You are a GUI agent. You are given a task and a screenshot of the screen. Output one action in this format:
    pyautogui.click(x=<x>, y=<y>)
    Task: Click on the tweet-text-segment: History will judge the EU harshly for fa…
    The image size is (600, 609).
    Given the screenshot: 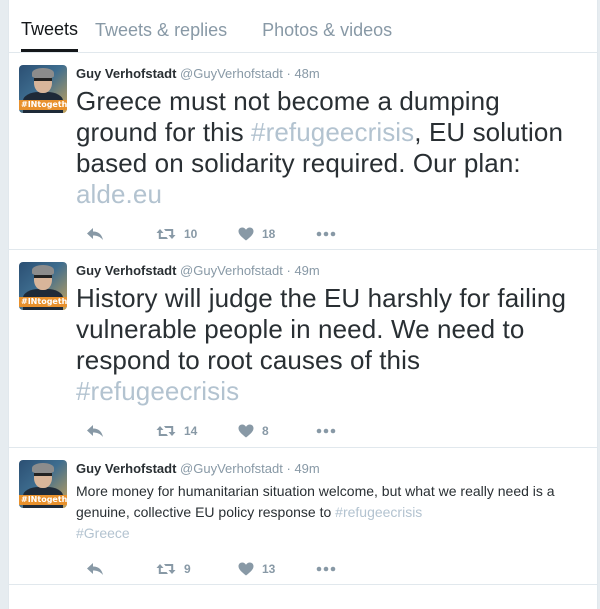 What is the action you would take?
    pyautogui.click(x=321, y=329)
    